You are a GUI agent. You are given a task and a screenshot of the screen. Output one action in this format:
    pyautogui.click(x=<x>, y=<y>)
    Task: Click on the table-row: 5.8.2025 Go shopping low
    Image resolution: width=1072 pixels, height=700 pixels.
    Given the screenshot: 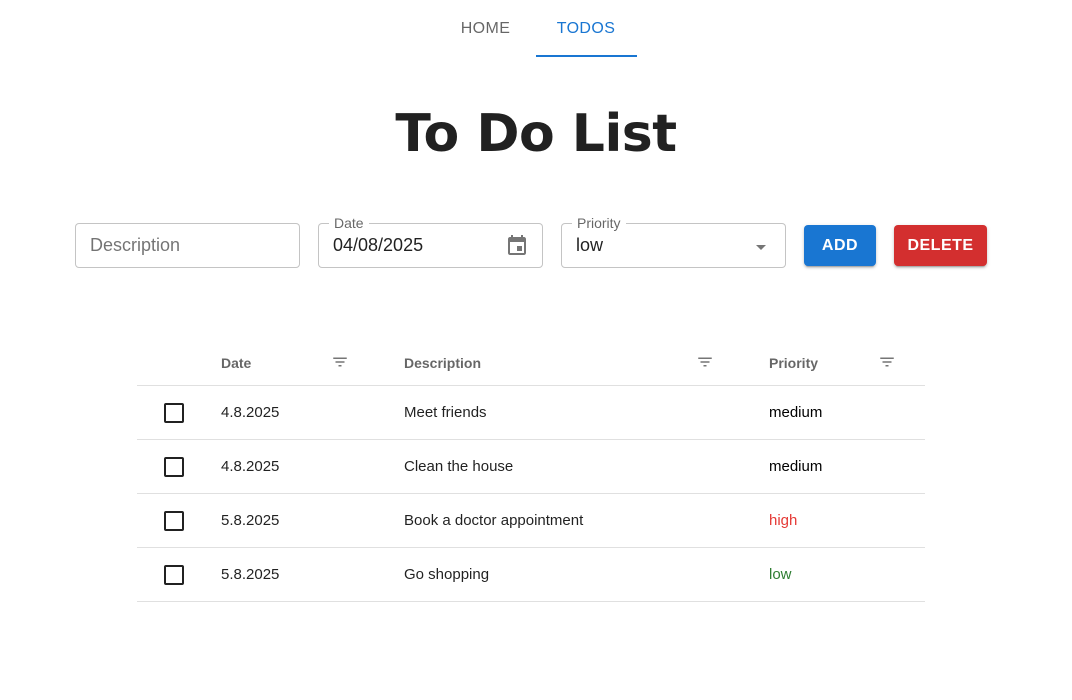 What is the action you would take?
    pyautogui.click(x=531, y=575)
    